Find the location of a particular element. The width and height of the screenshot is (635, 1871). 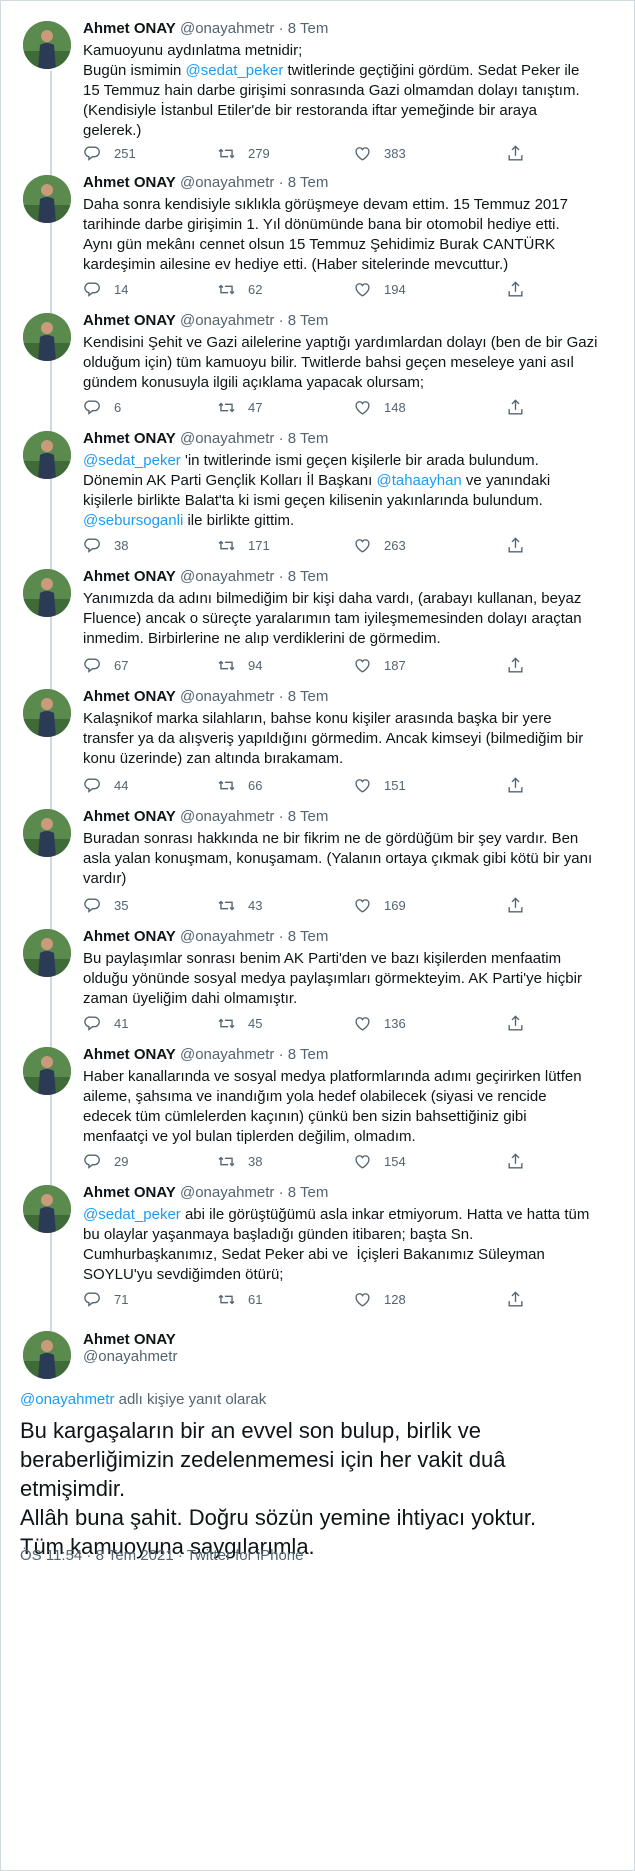

like-button: 383 is located at coordinates (379, 153).